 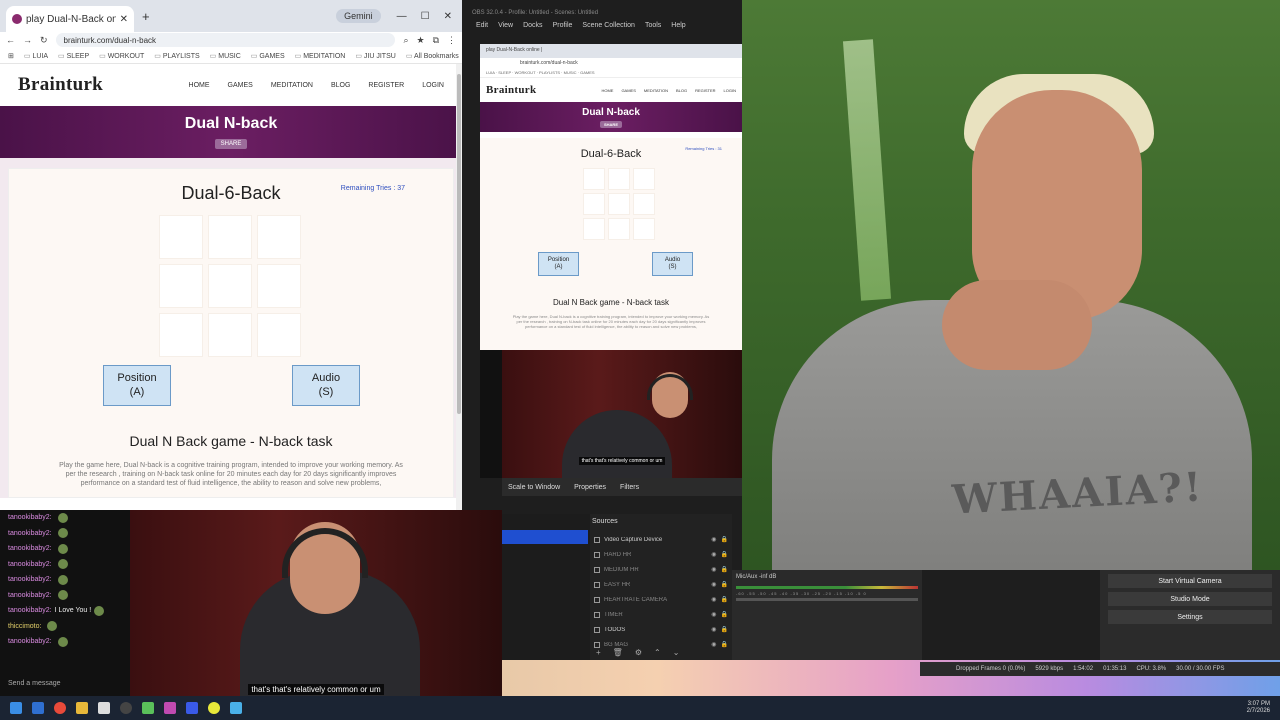 What do you see at coordinates (126, 708) in the screenshot?
I see `obs-icon` at bounding box center [126, 708].